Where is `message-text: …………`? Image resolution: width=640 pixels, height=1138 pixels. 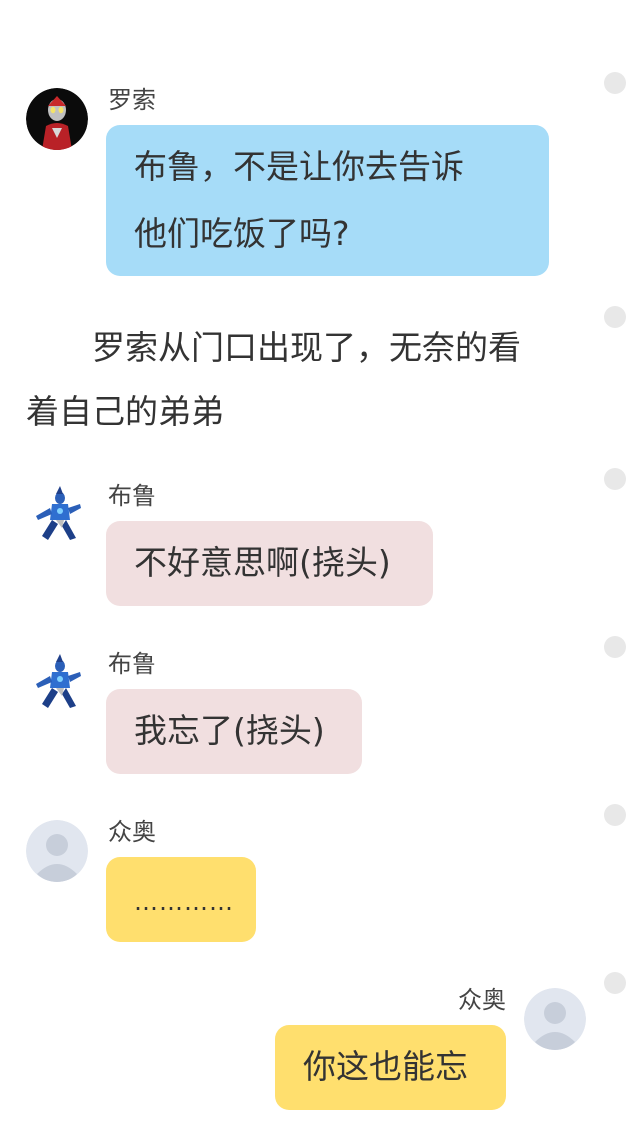 message-text: ………… is located at coordinates (184, 902).